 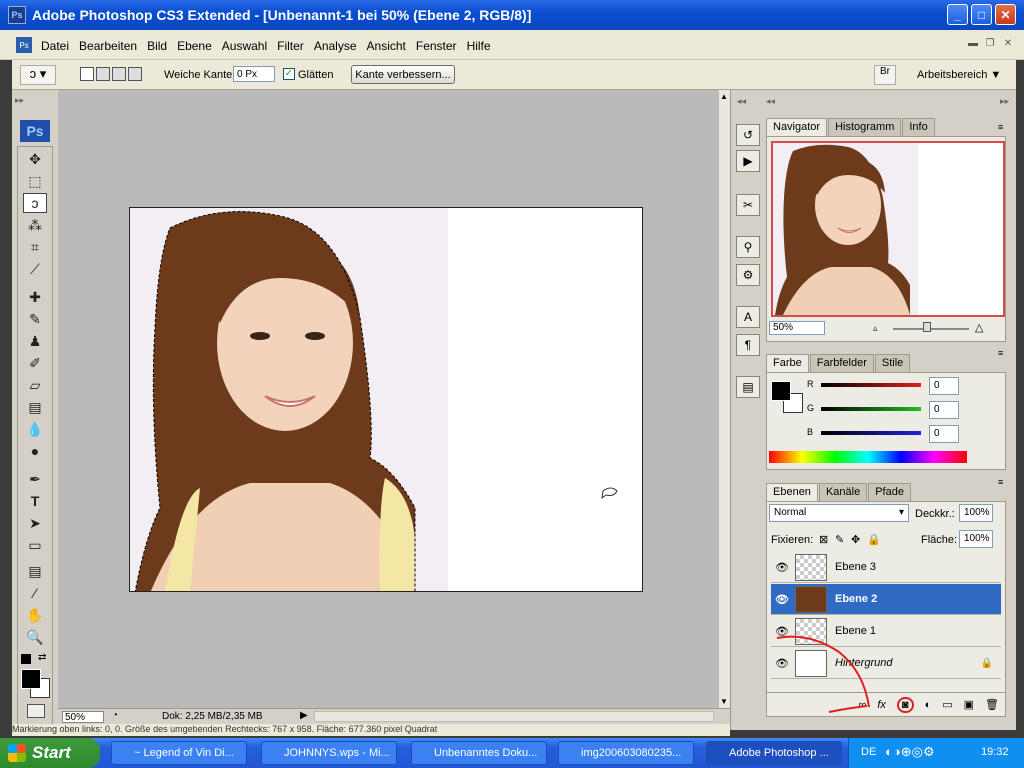 I want to click on navigator-tab: Navigator, so click(x=797, y=127).